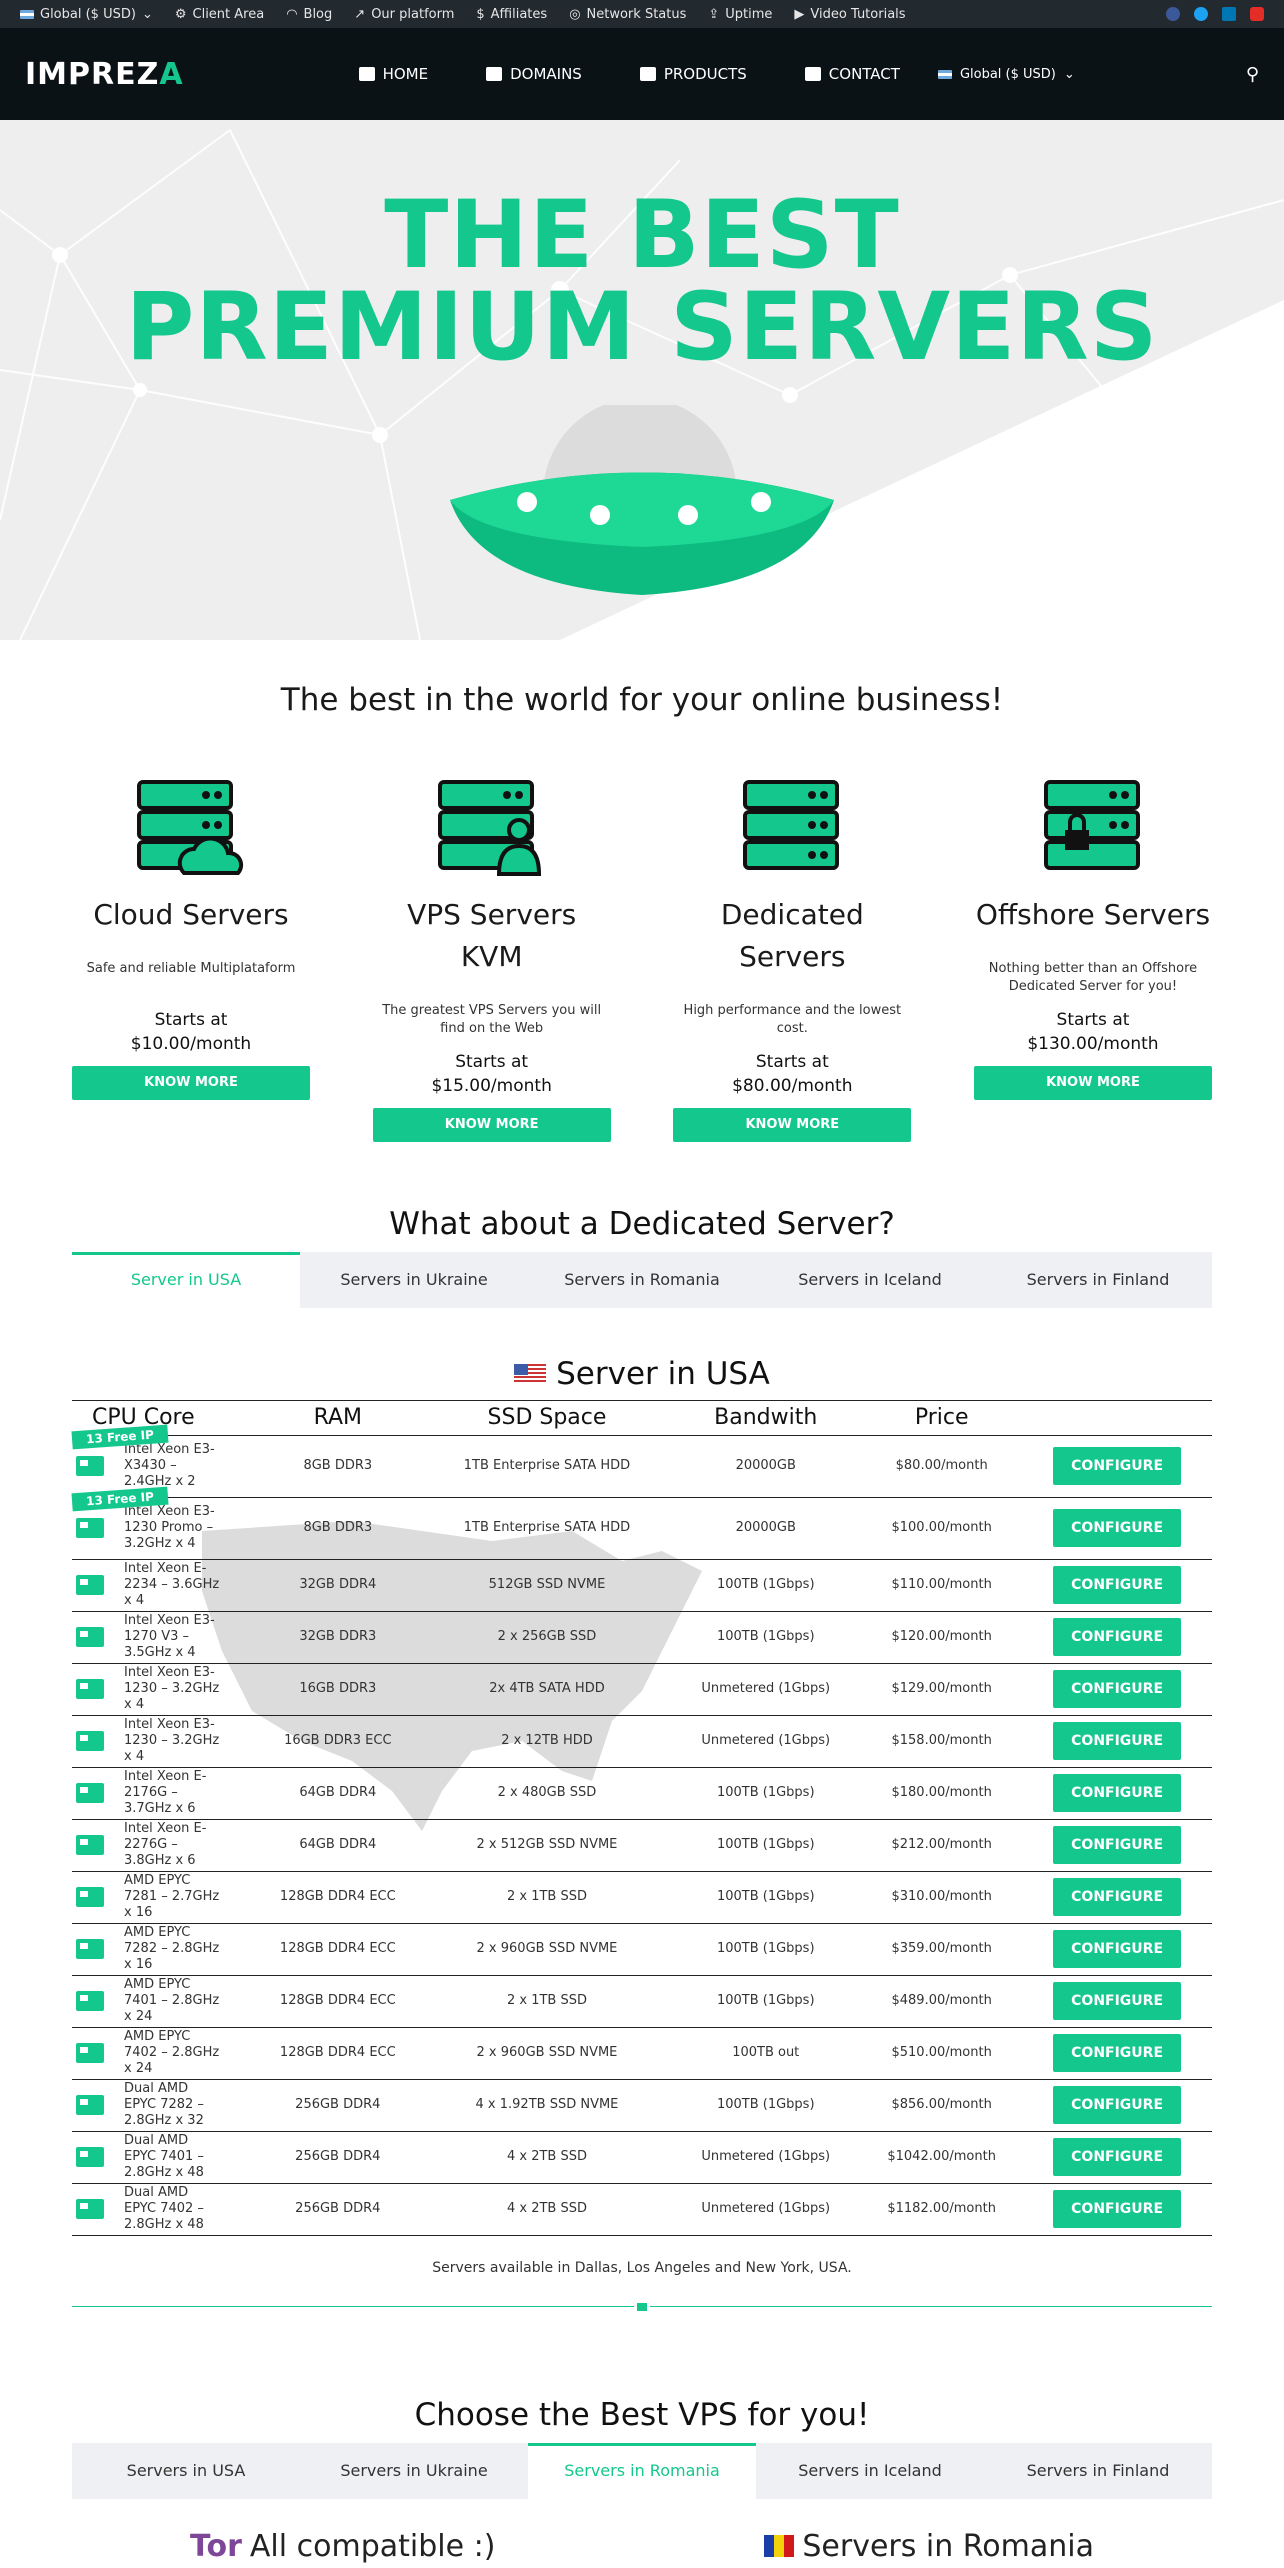 The height and width of the screenshot is (2568, 1284). What do you see at coordinates (547, 1585) in the screenshot?
I see `cell-ssd: 512GB SSD NVME` at bounding box center [547, 1585].